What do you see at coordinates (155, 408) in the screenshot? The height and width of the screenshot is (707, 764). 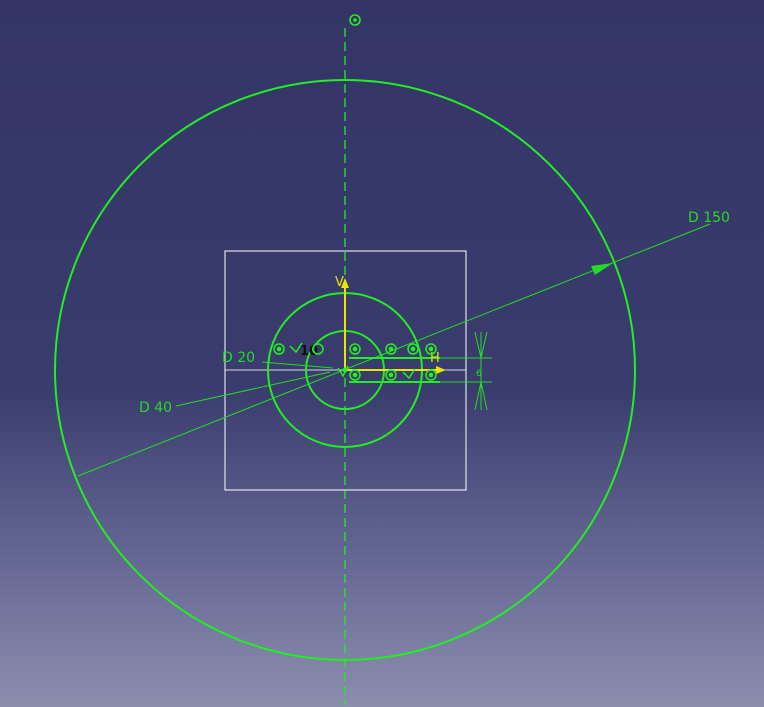 I see `d40-label: D 40` at bounding box center [155, 408].